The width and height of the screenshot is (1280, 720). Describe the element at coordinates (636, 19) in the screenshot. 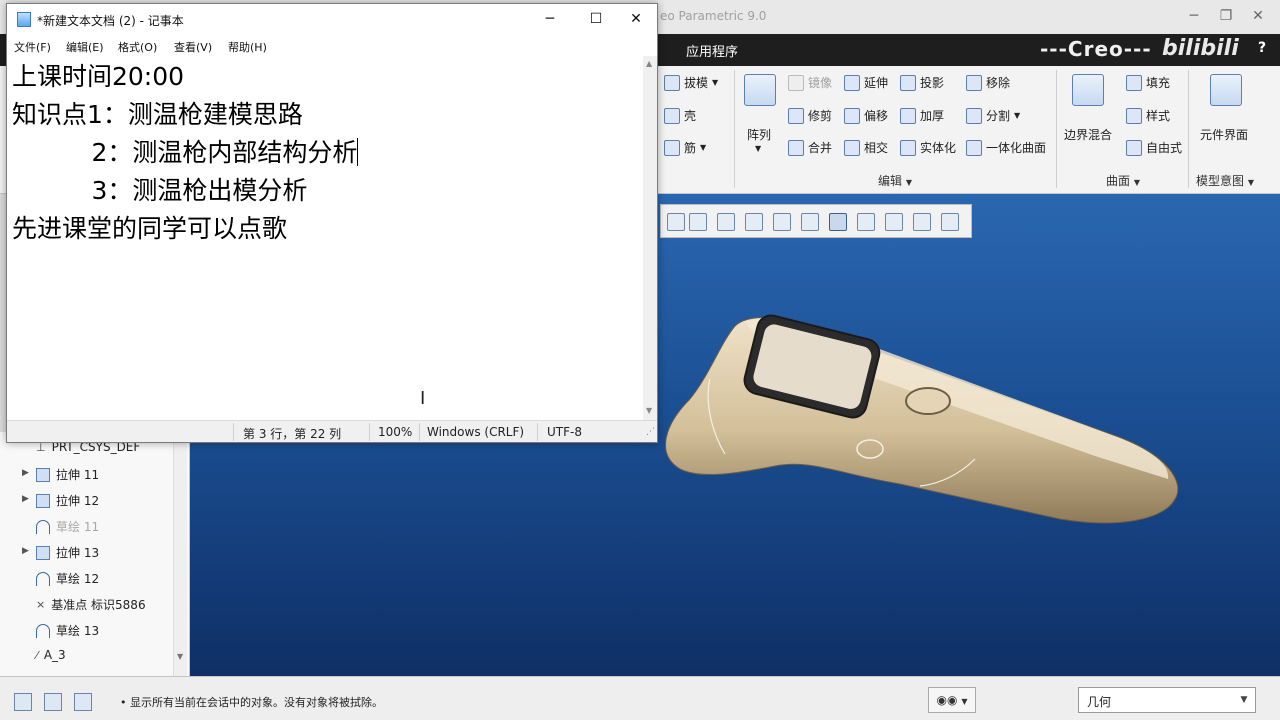

I see `notepad-close-button: ✕` at that location.